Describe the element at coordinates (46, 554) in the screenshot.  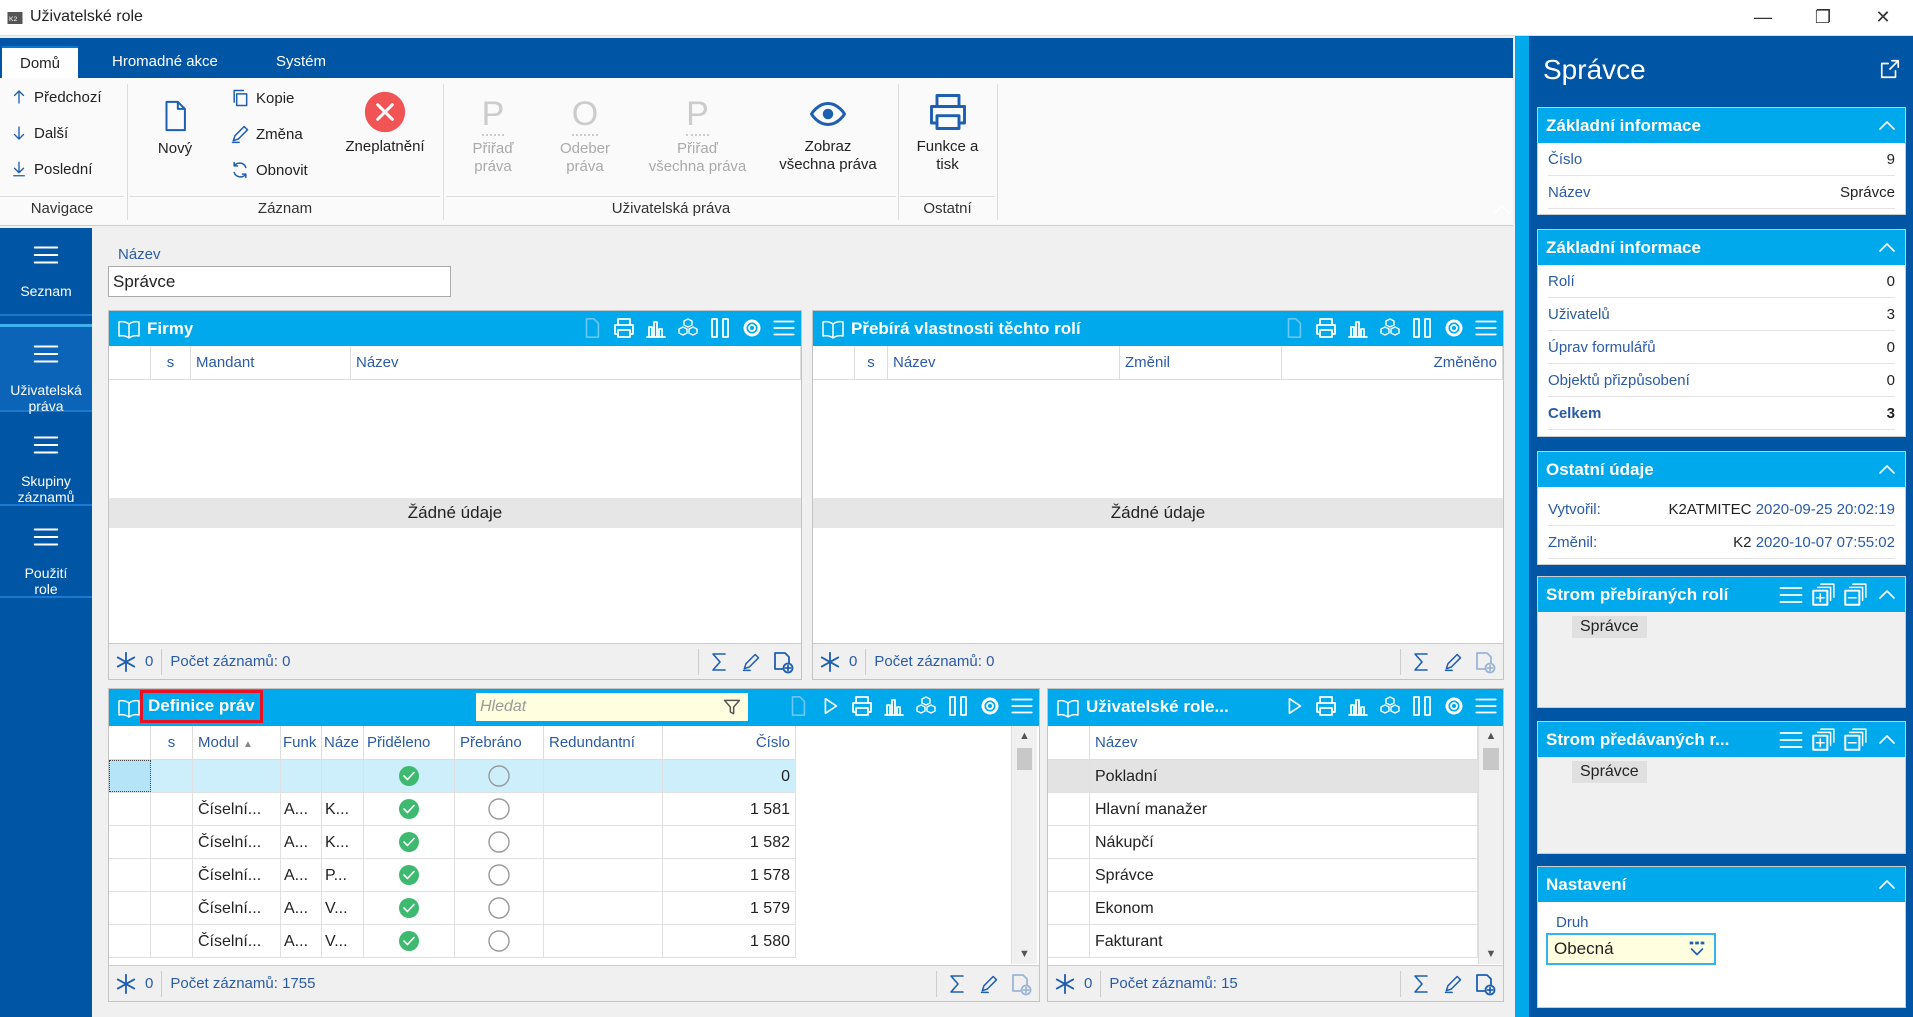
I see `sidebar-item-pouziti-role: Použití role` at that location.